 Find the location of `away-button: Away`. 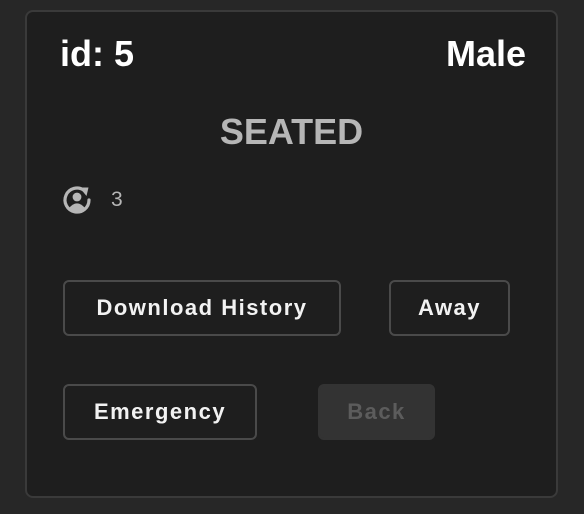

away-button: Away is located at coordinates (449, 308).